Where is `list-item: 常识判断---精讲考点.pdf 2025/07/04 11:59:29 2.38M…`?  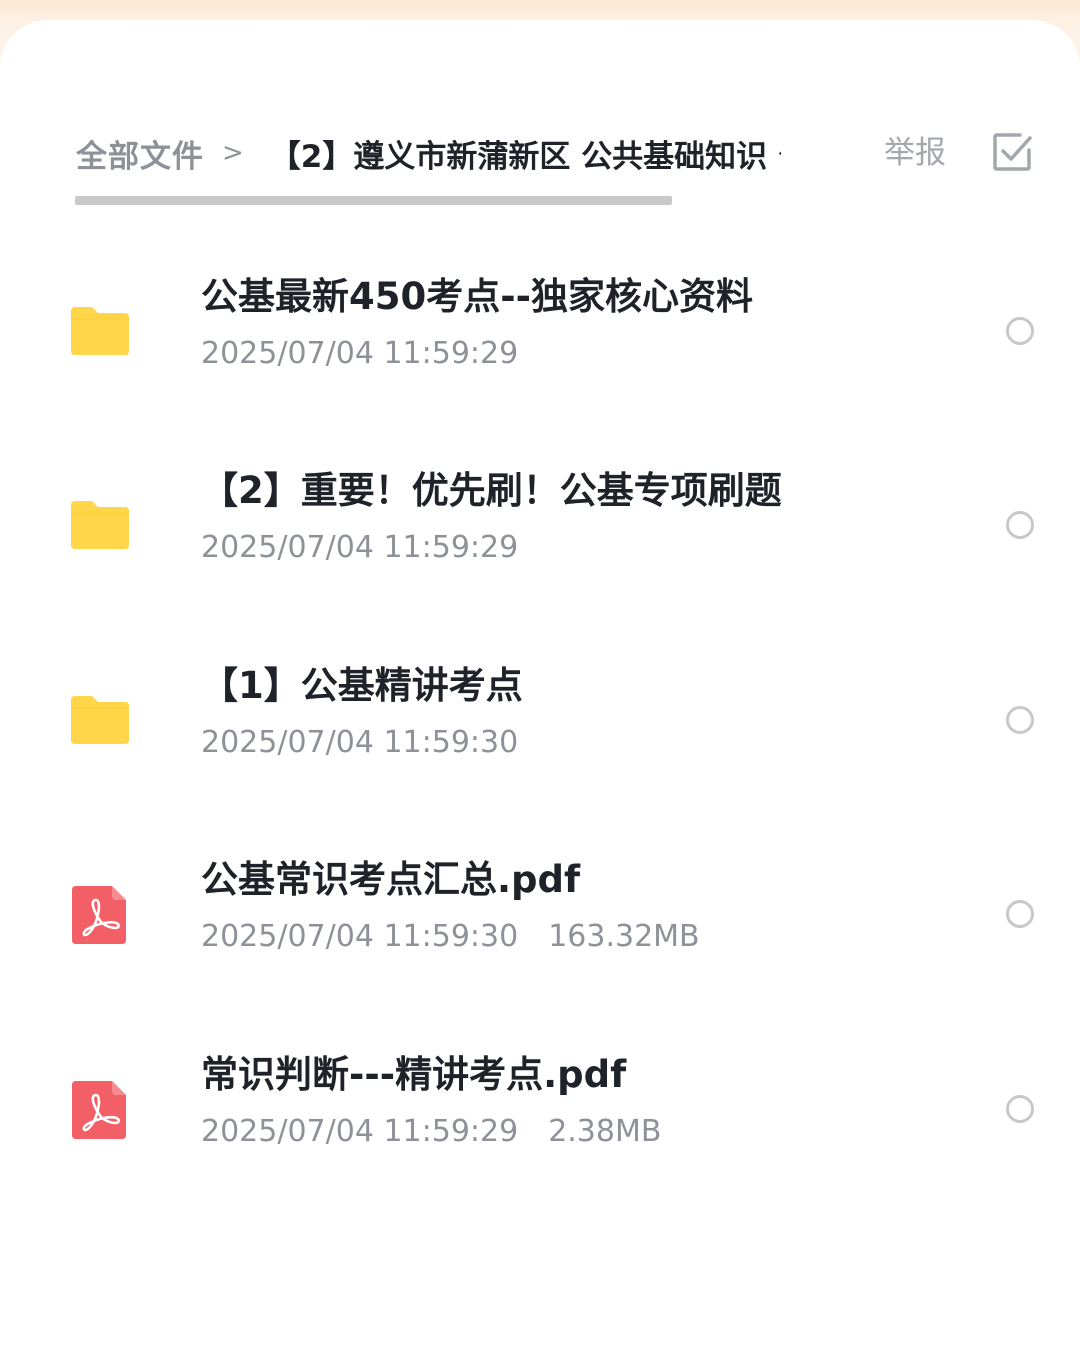
list-item: 常识判断---精讲考点.pdf 2025/07/04 11:59:29 2.38M… is located at coordinates (540, 1109).